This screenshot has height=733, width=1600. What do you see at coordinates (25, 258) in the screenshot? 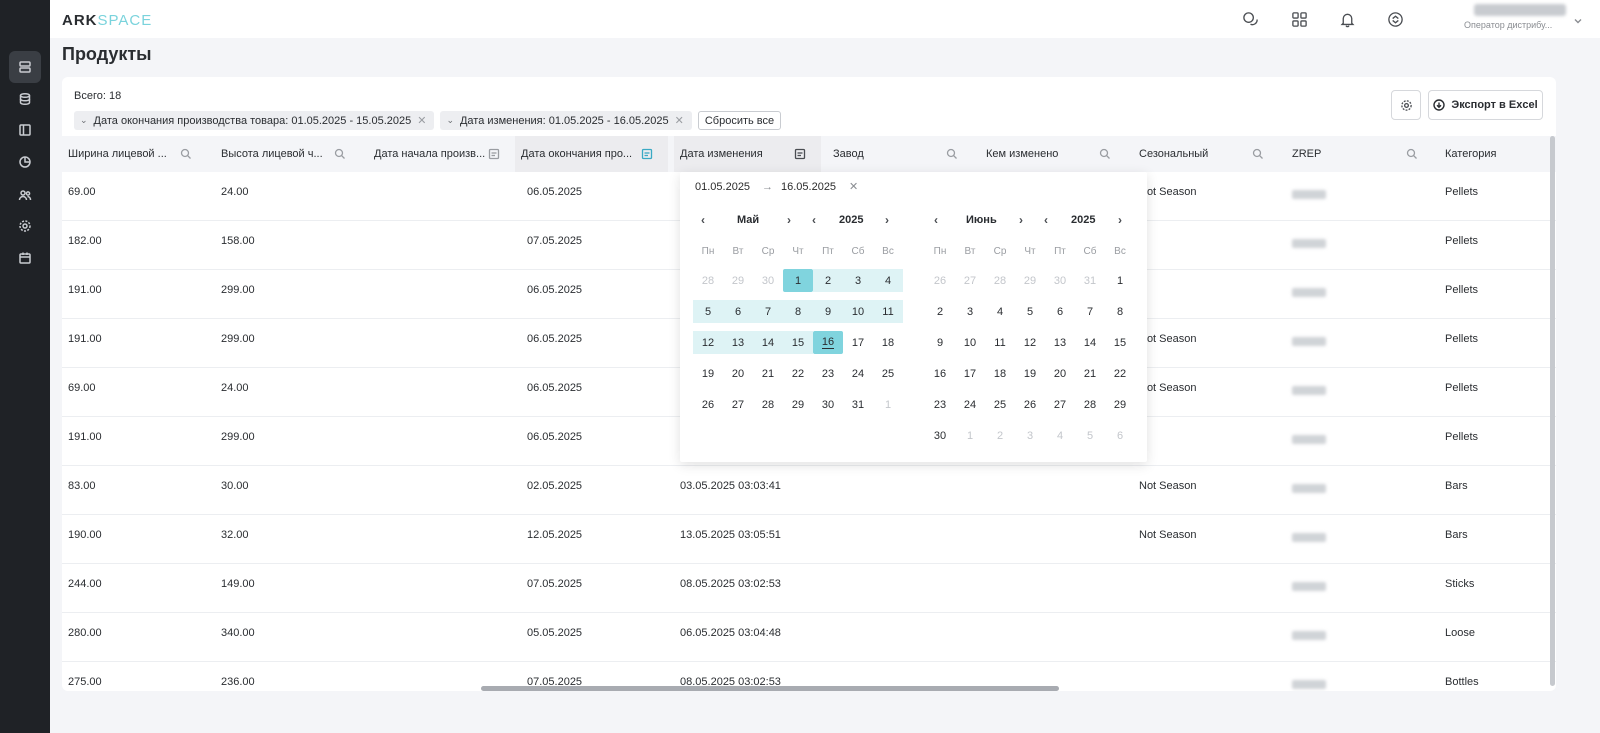
I see `sidebar-item-calendar` at bounding box center [25, 258].